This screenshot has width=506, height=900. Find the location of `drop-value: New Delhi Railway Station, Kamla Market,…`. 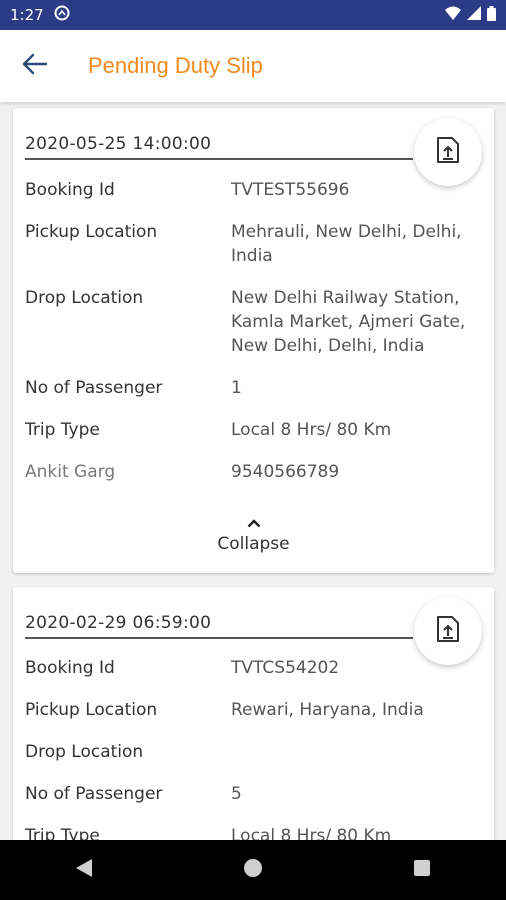

drop-value: New Delhi Railway Station, Kamla Market,… is located at coordinates (348, 322).